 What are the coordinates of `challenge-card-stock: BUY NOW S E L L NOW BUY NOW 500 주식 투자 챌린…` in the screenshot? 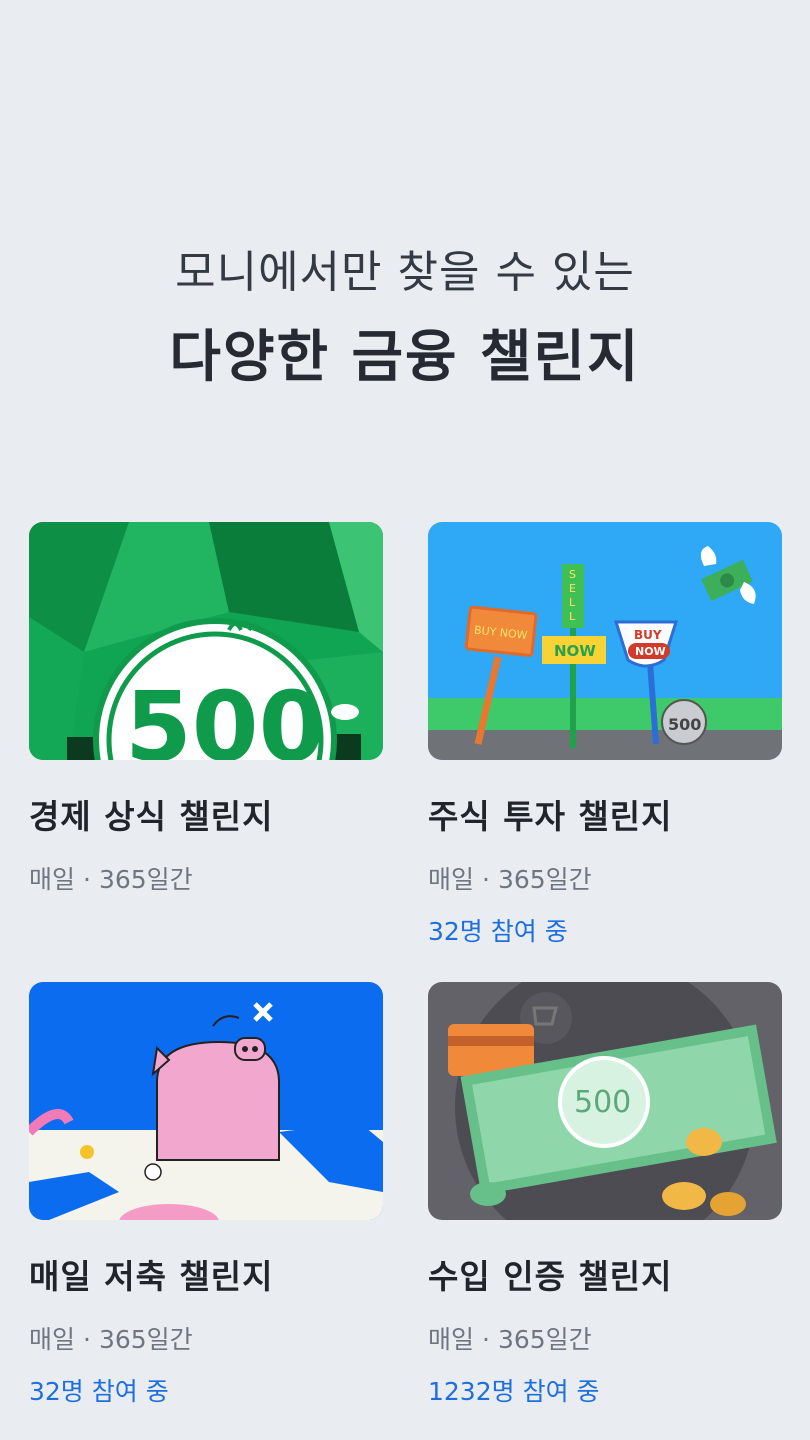 It's located at (605, 735).